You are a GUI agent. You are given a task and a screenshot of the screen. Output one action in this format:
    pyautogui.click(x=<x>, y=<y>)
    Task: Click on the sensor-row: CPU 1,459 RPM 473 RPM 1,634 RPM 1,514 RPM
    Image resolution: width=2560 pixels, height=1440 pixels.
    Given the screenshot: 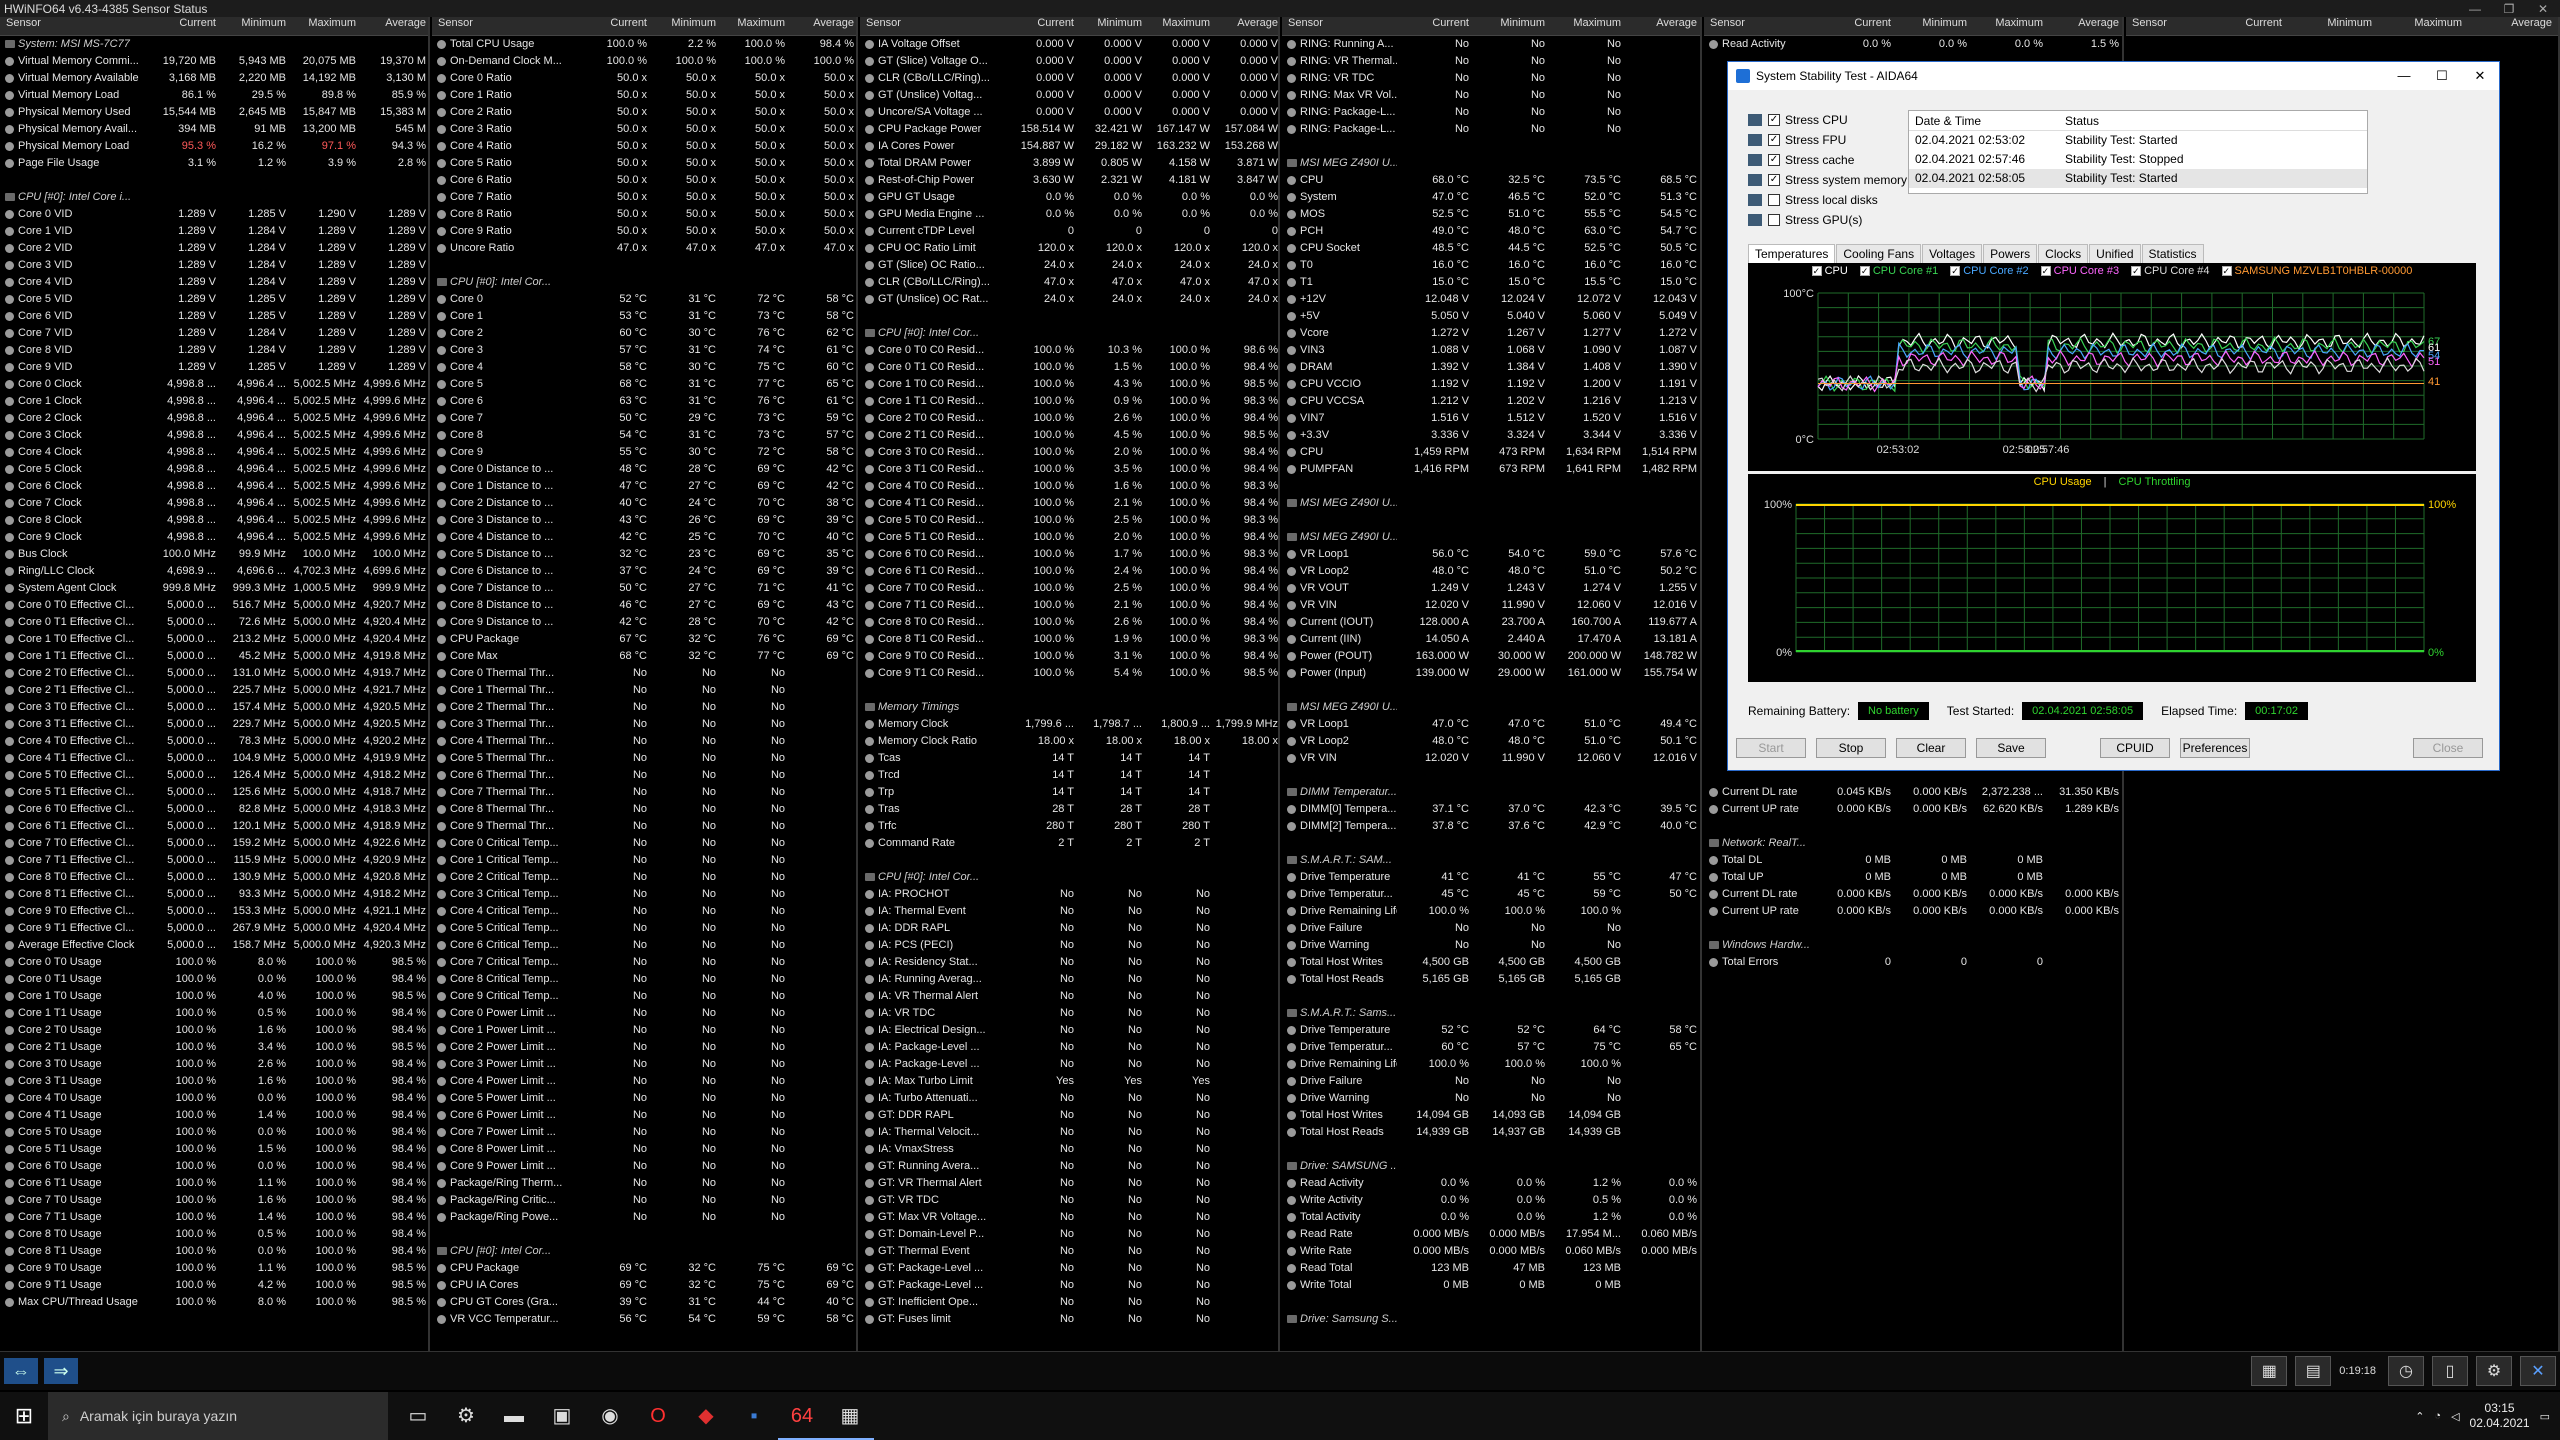 What is the action you would take?
    pyautogui.click(x=1491, y=452)
    